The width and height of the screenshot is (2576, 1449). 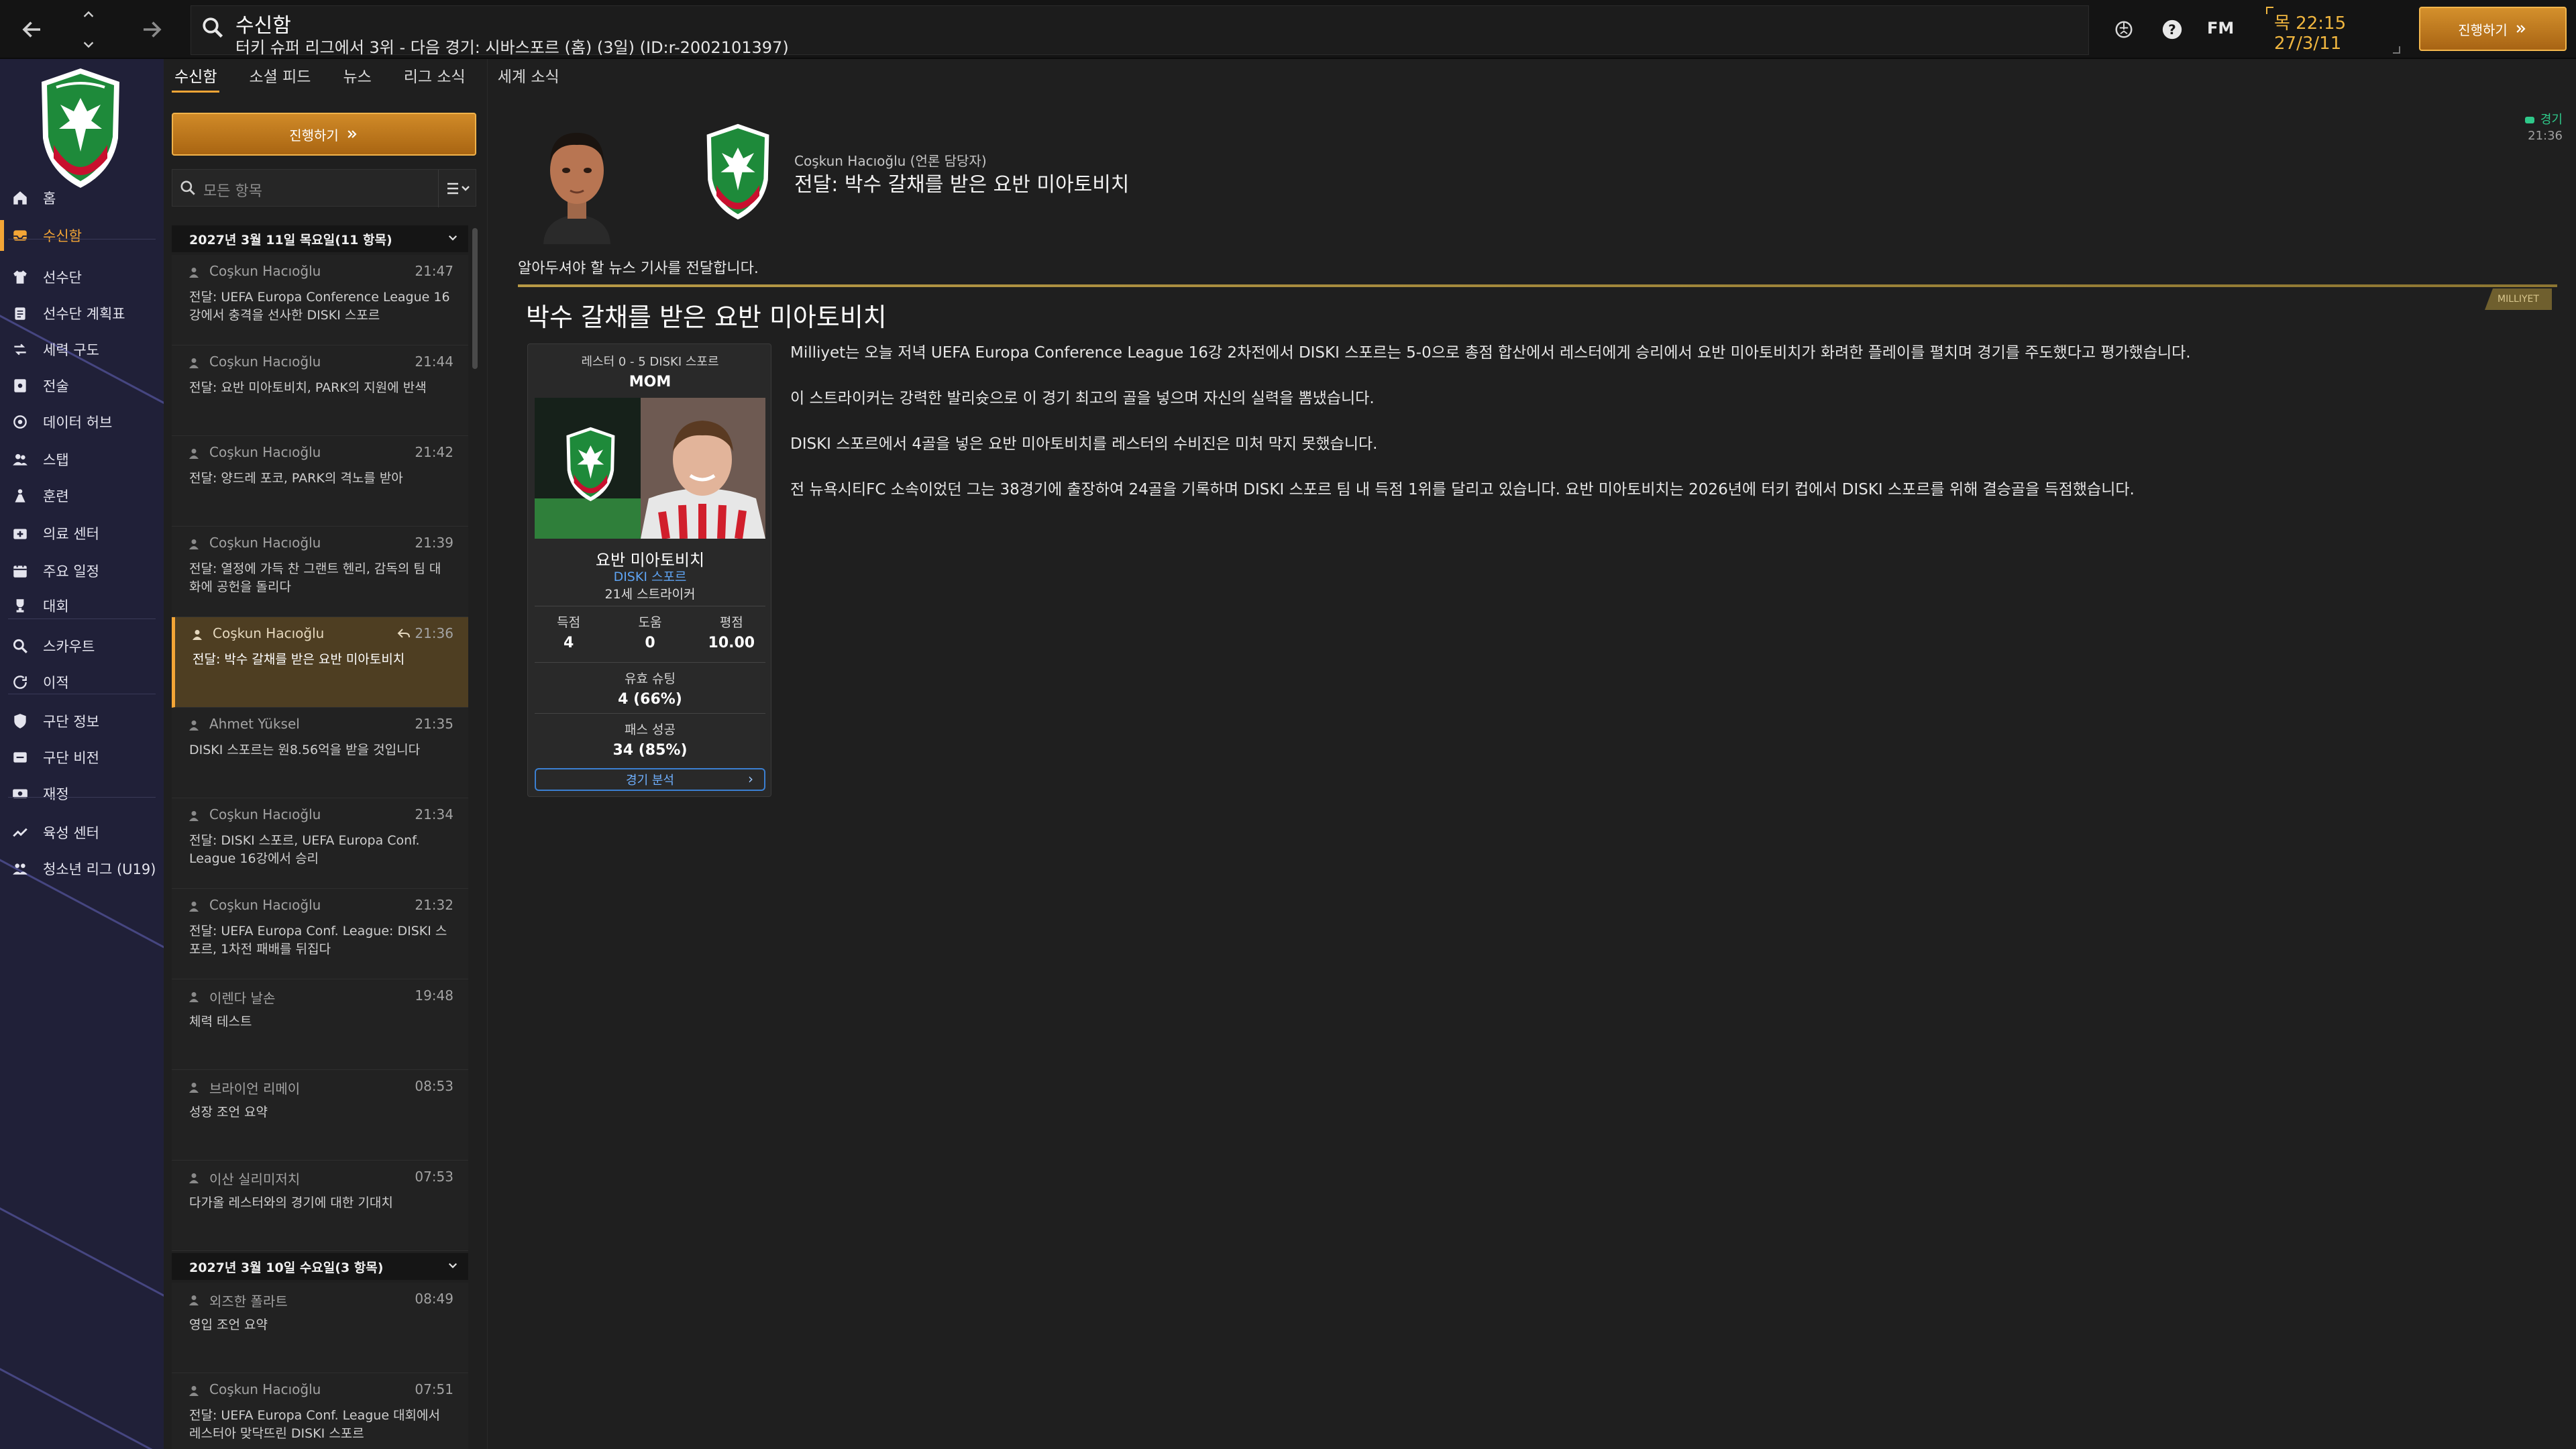 I want to click on list-item: 이산 실리미저치 07:53 다가올 레스터와의 경기에 대한 기대치, so click(x=320, y=1206).